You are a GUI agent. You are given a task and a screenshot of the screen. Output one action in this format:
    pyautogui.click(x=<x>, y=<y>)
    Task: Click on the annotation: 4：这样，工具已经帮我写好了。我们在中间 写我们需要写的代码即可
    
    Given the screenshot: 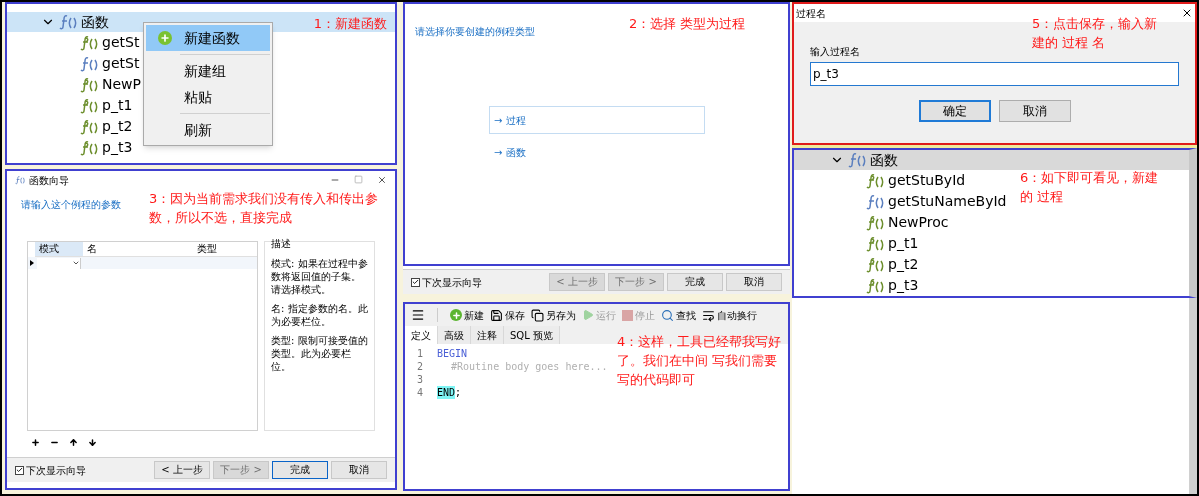 What is the action you would take?
    pyautogui.click(x=700, y=361)
    